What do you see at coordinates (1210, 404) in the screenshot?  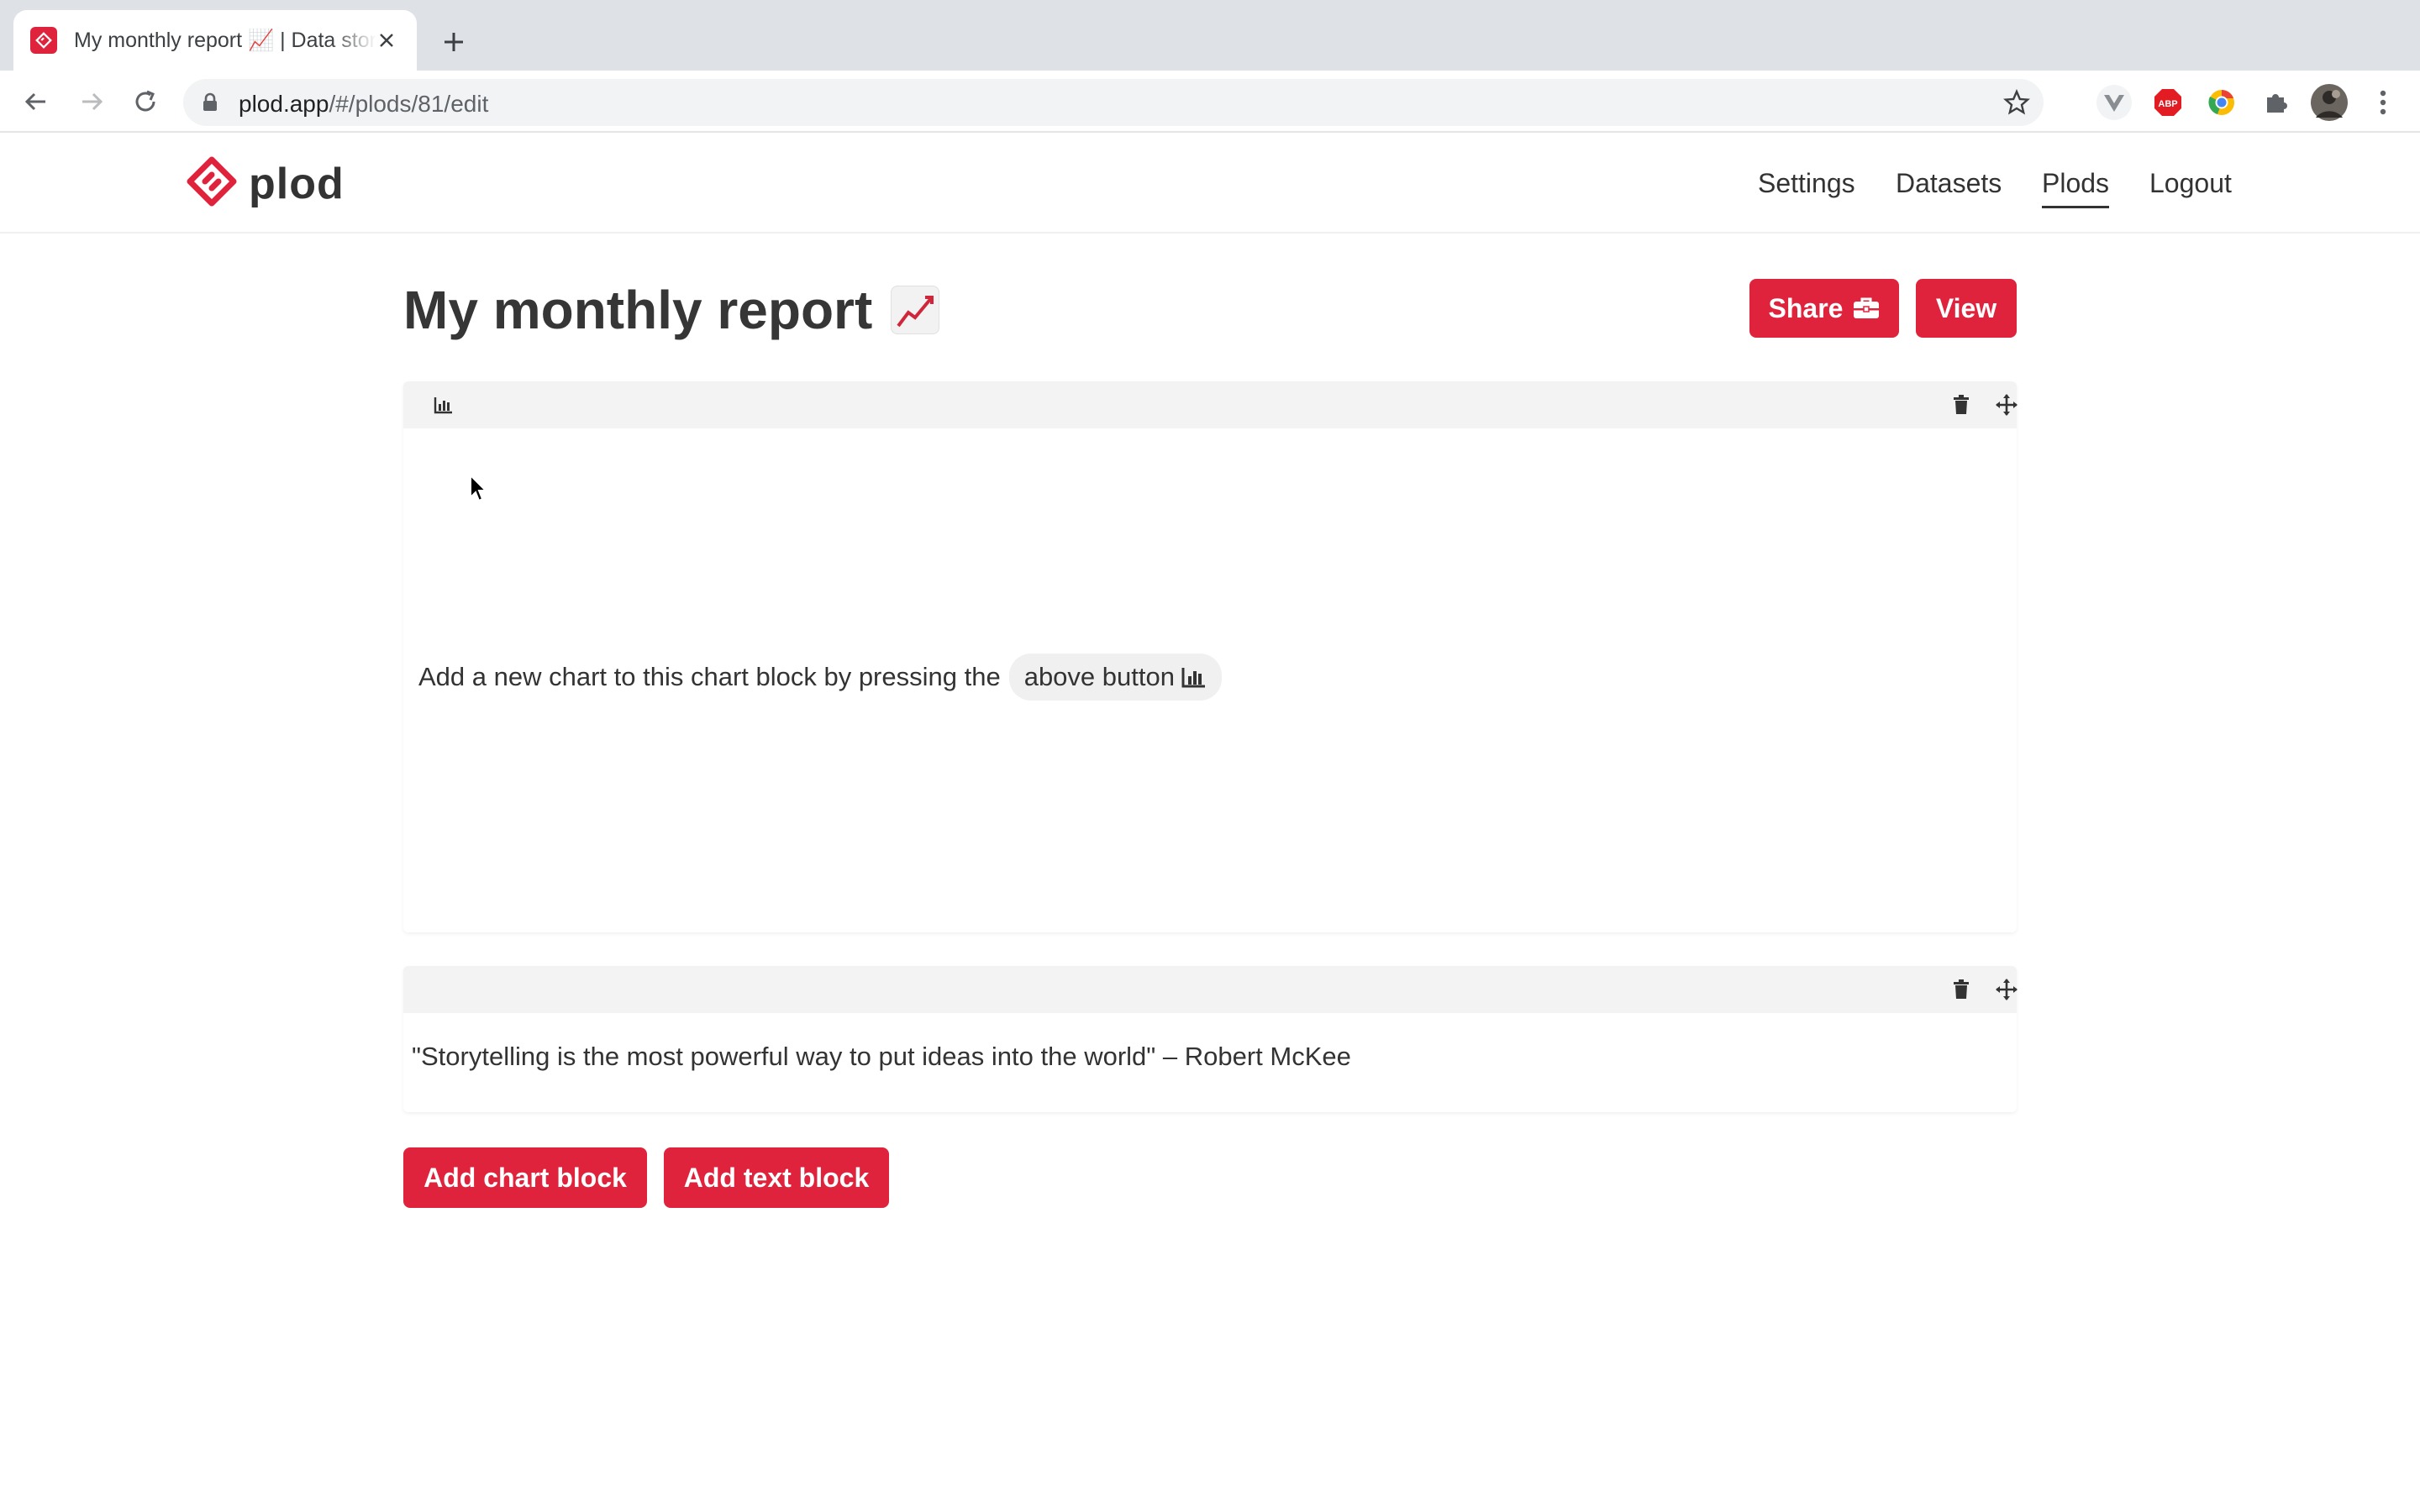 I see `chart-block-toolbar` at bounding box center [1210, 404].